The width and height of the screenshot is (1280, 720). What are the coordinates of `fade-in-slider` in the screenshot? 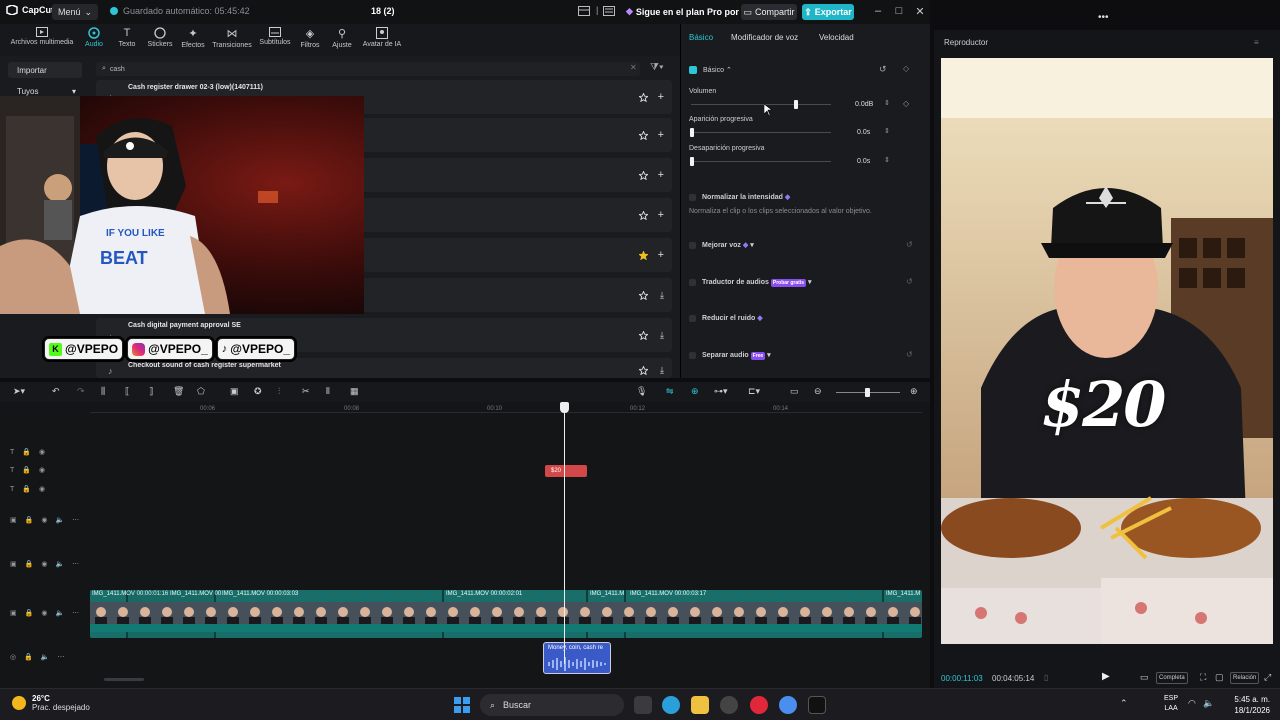 It's located at (761, 132).